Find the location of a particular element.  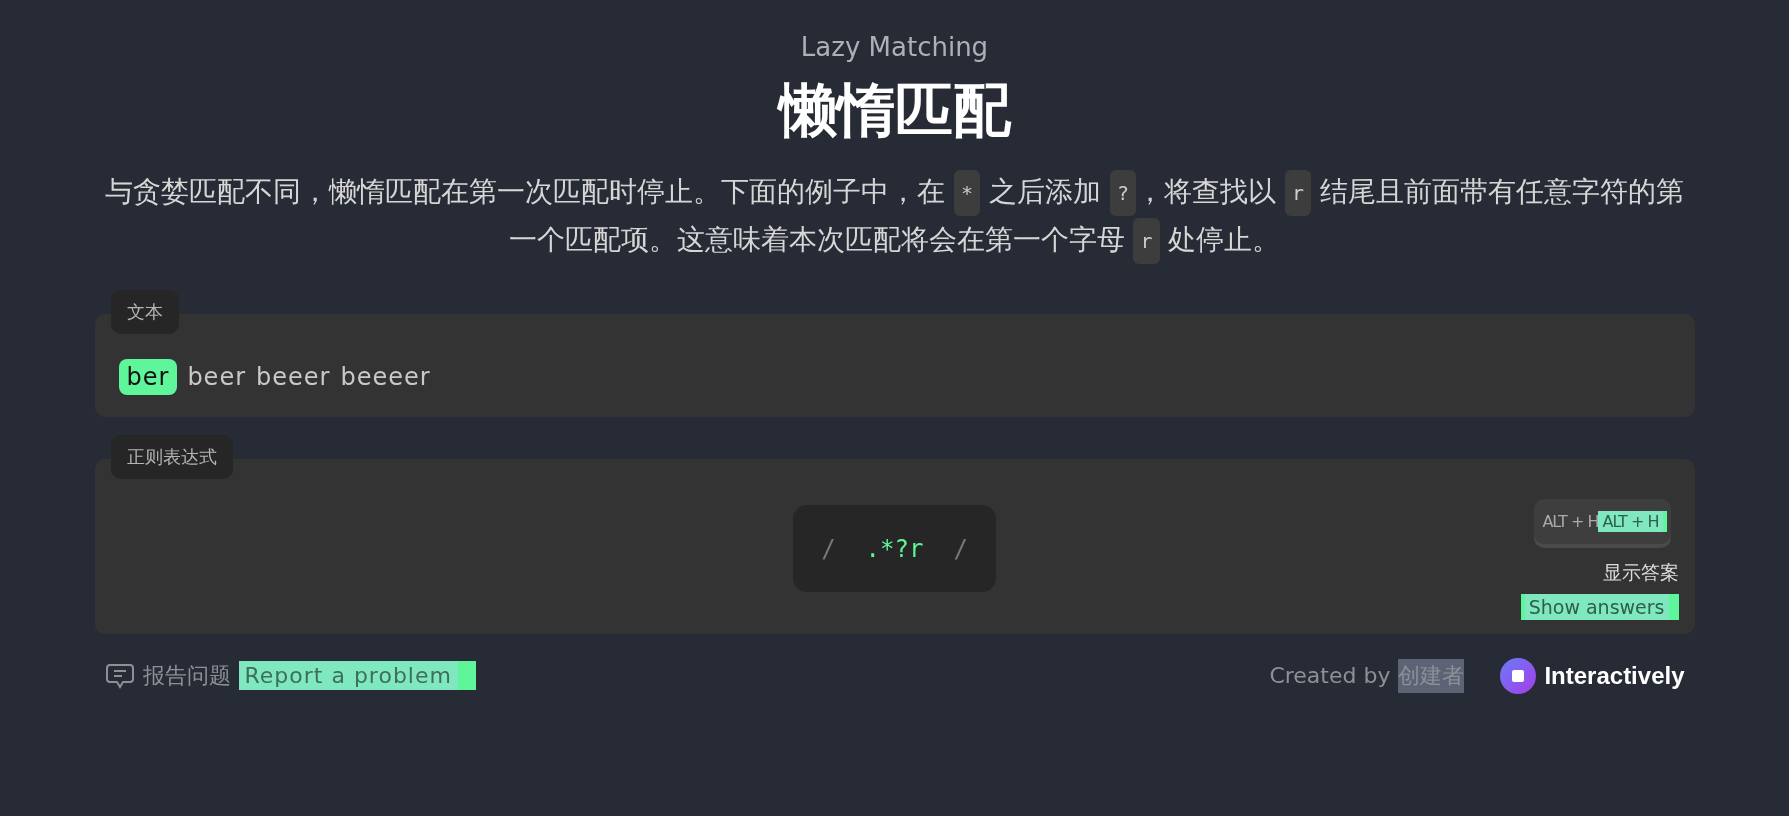

page-subtitle: Lazy Matching is located at coordinates (894, 47).